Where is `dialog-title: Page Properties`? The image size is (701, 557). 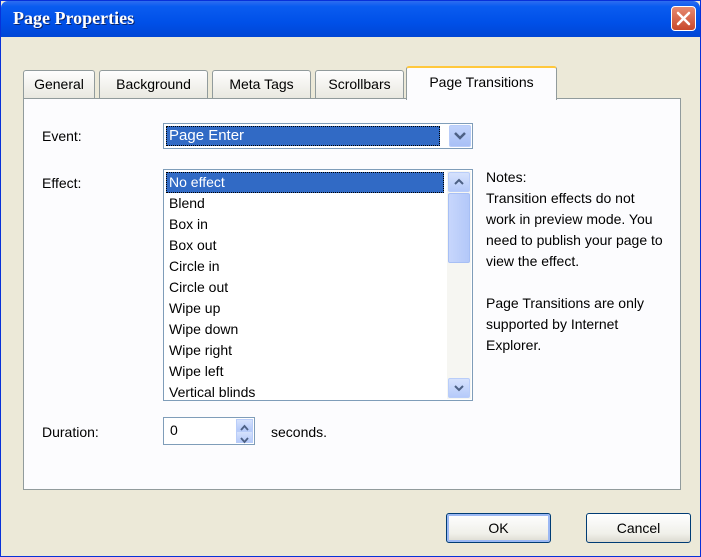
dialog-title: Page Properties is located at coordinates (74, 18).